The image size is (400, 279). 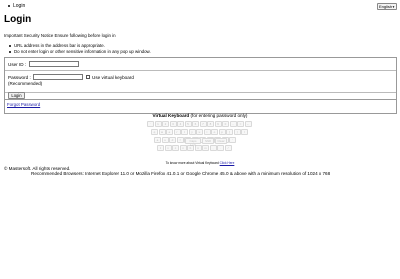 I want to click on virtual-key: ', so click(x=232, y=140).